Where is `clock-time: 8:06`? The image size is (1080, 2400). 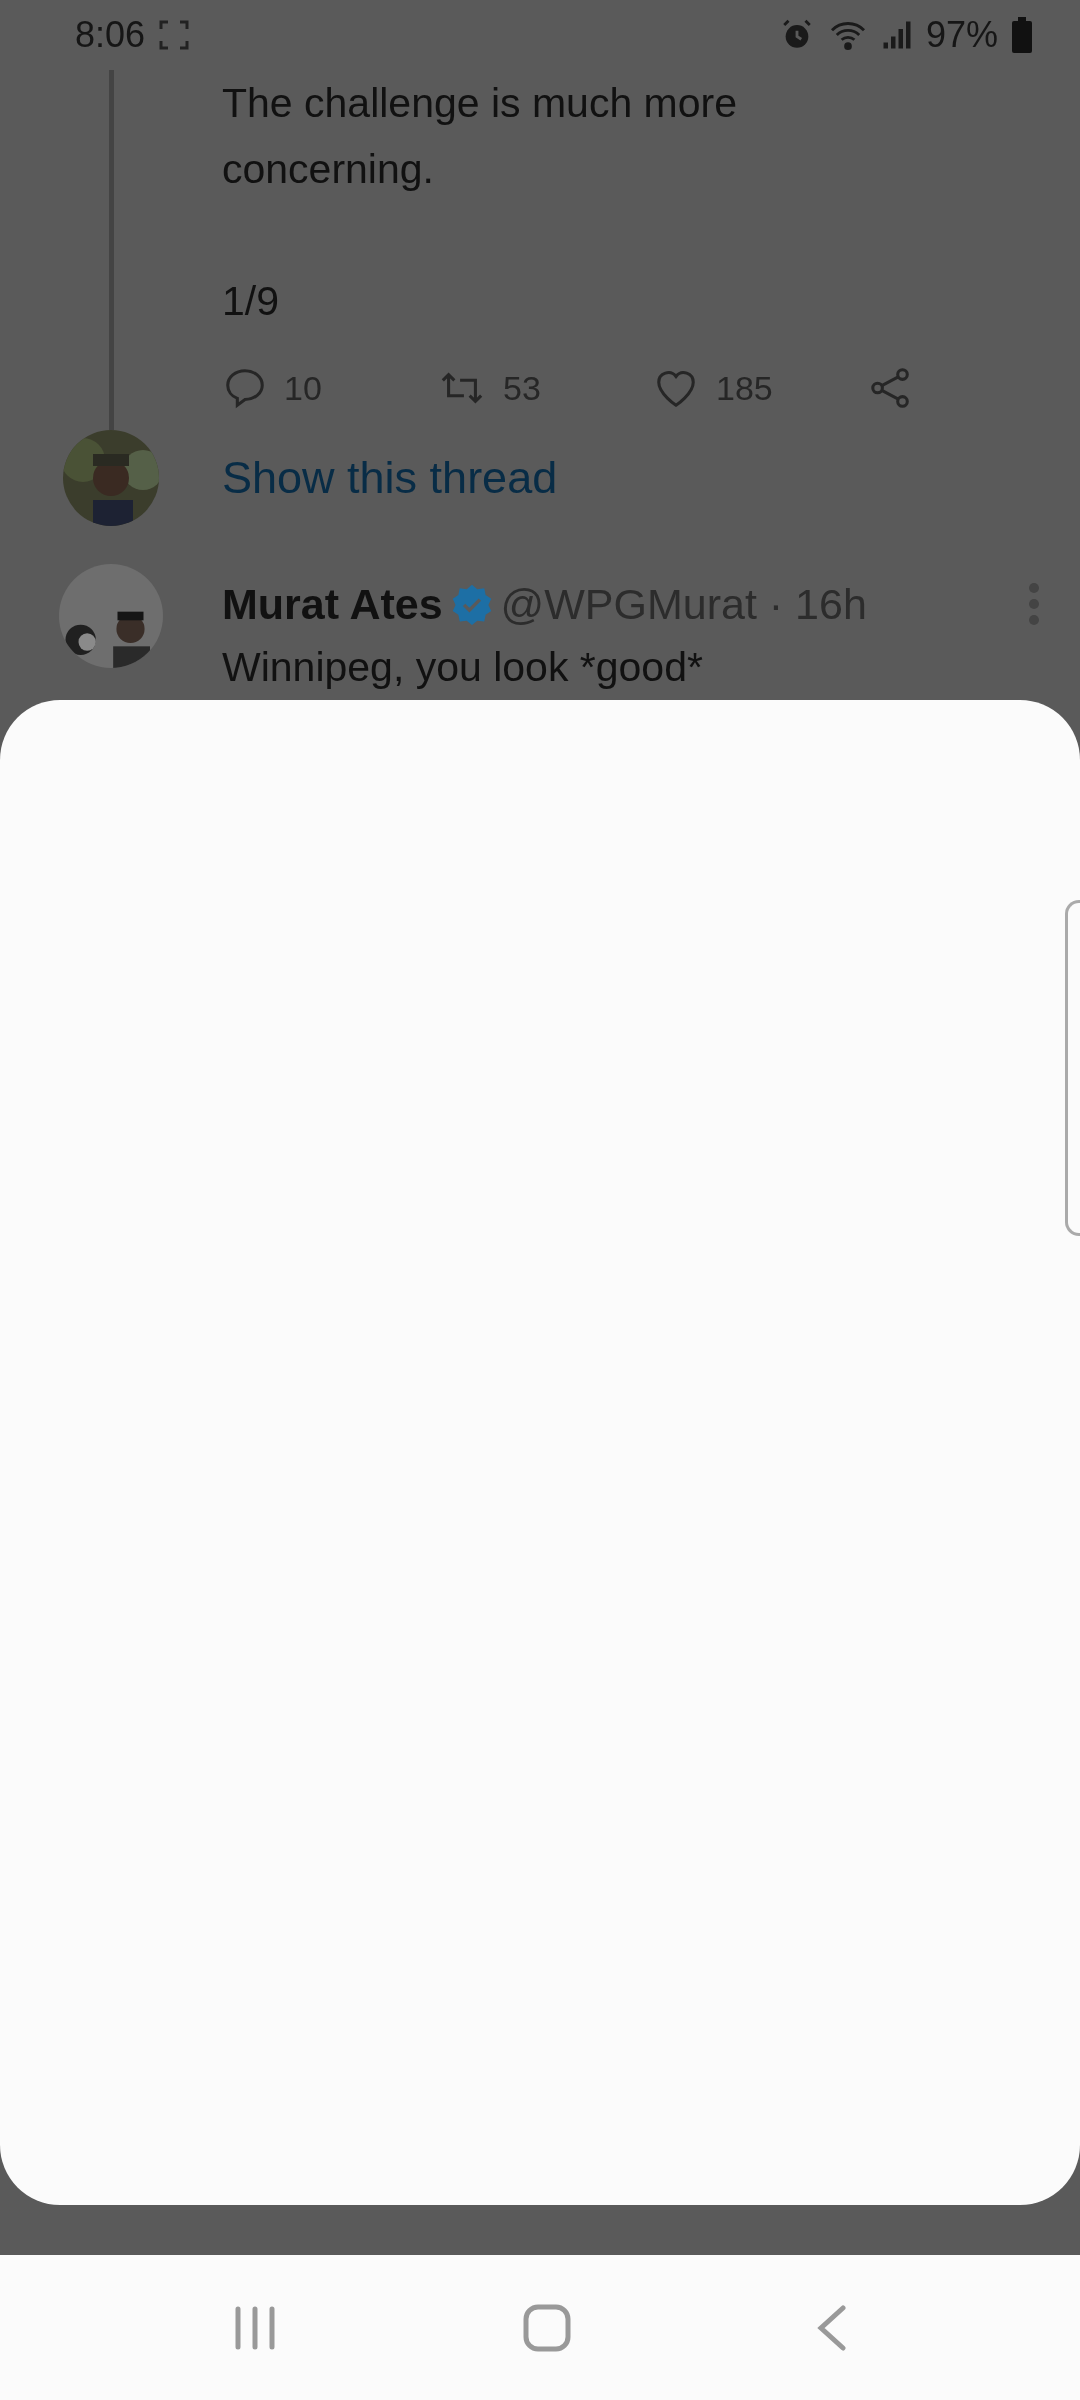
clock-time: 8:06 is located at coordinates (110, 35).